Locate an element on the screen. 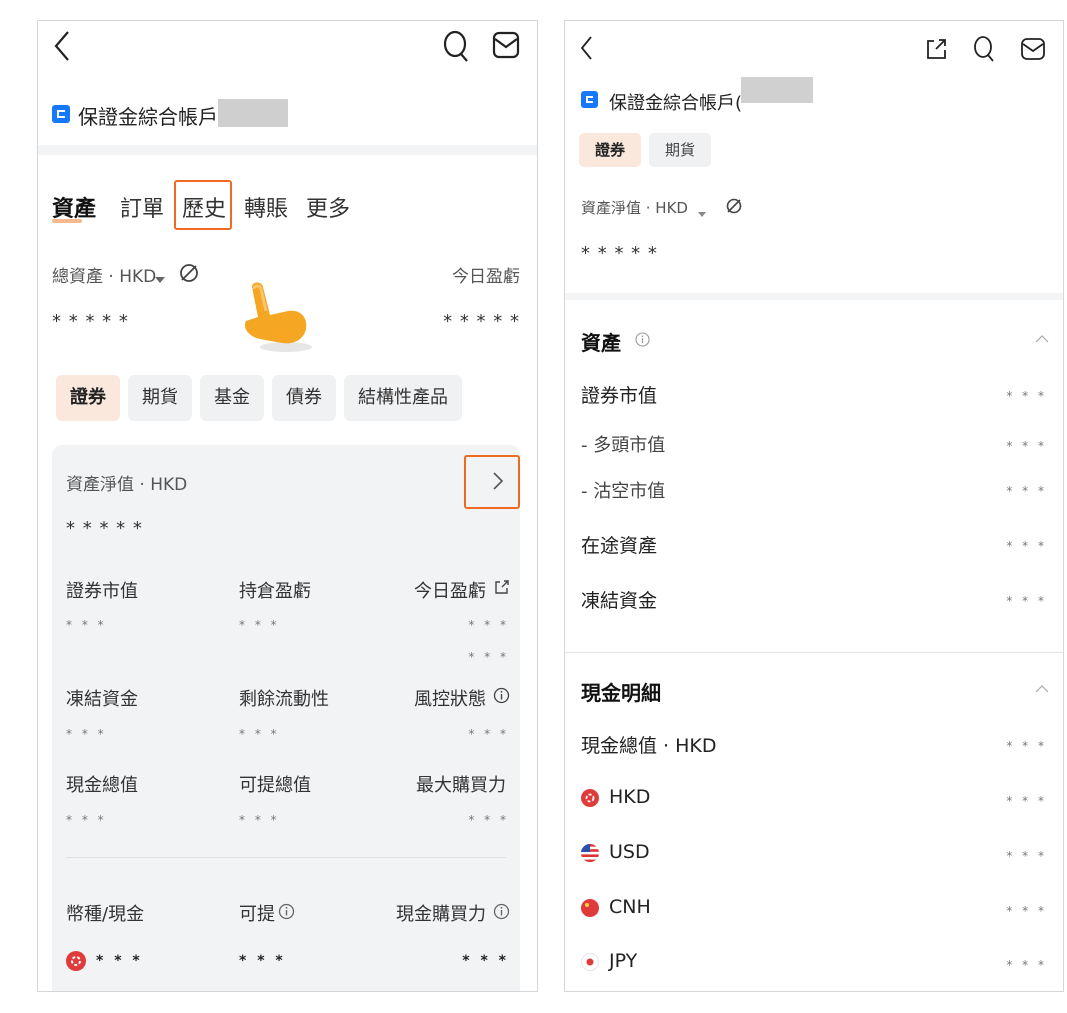 This screenshot has height=1013, width=1067. cash-section-title: 現金明細 is located at coordinates (621, 693).